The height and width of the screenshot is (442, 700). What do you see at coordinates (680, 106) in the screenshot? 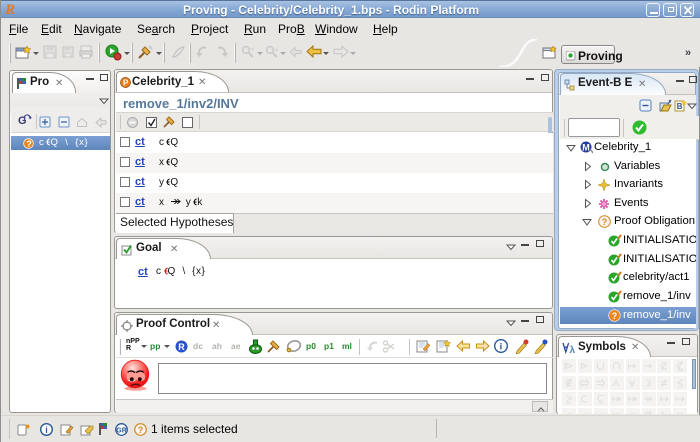
I see `svg-text: B` at bounding box center [680, 106].